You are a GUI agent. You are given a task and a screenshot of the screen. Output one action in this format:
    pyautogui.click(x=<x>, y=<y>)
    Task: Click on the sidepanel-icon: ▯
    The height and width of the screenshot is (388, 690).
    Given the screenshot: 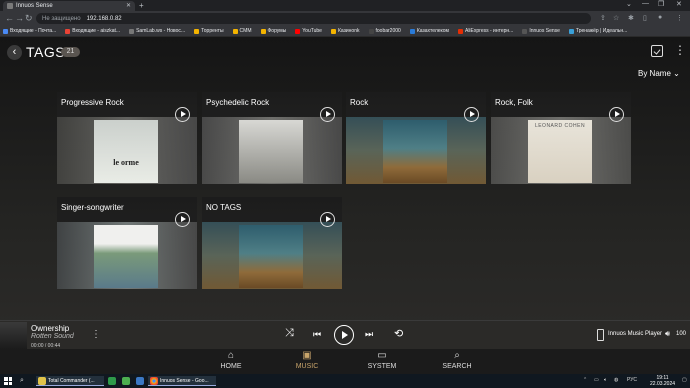 What is the action you would take?
    pyautogui.click(x=645, y=18)
    